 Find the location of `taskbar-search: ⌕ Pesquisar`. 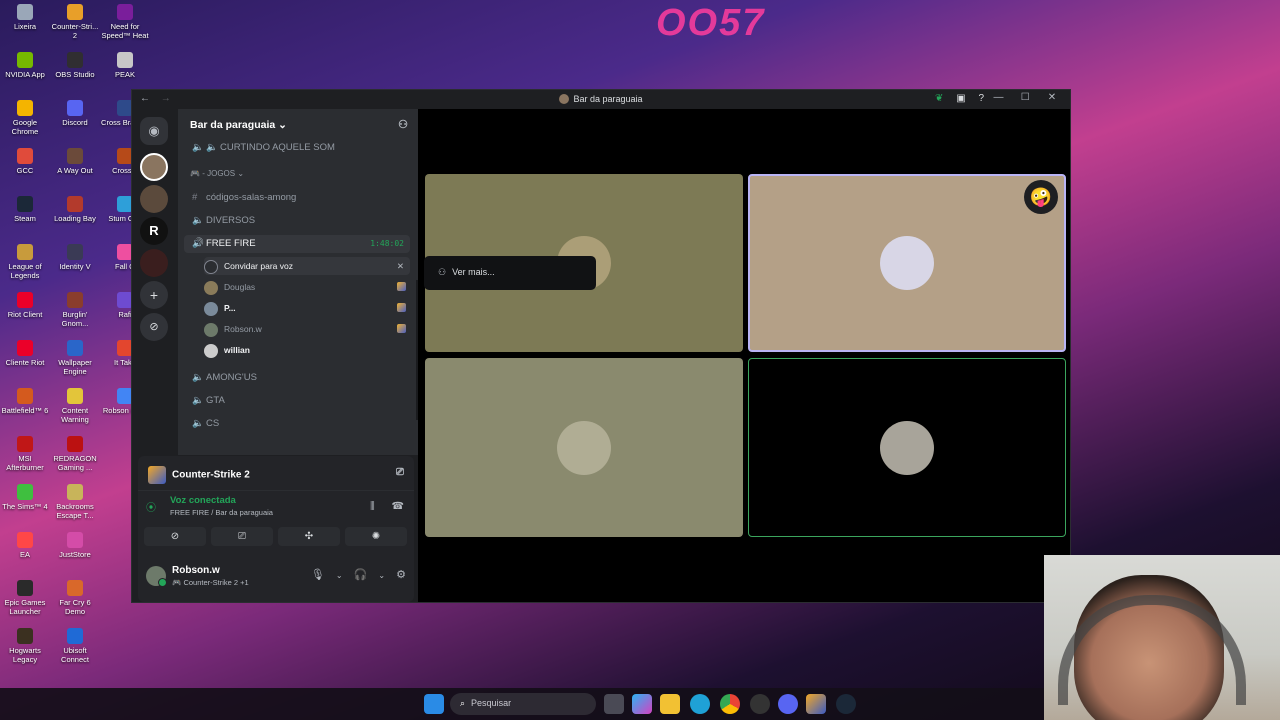

taskbar-search: ⌕ Pesquisar is located at coordinates (523, 704).